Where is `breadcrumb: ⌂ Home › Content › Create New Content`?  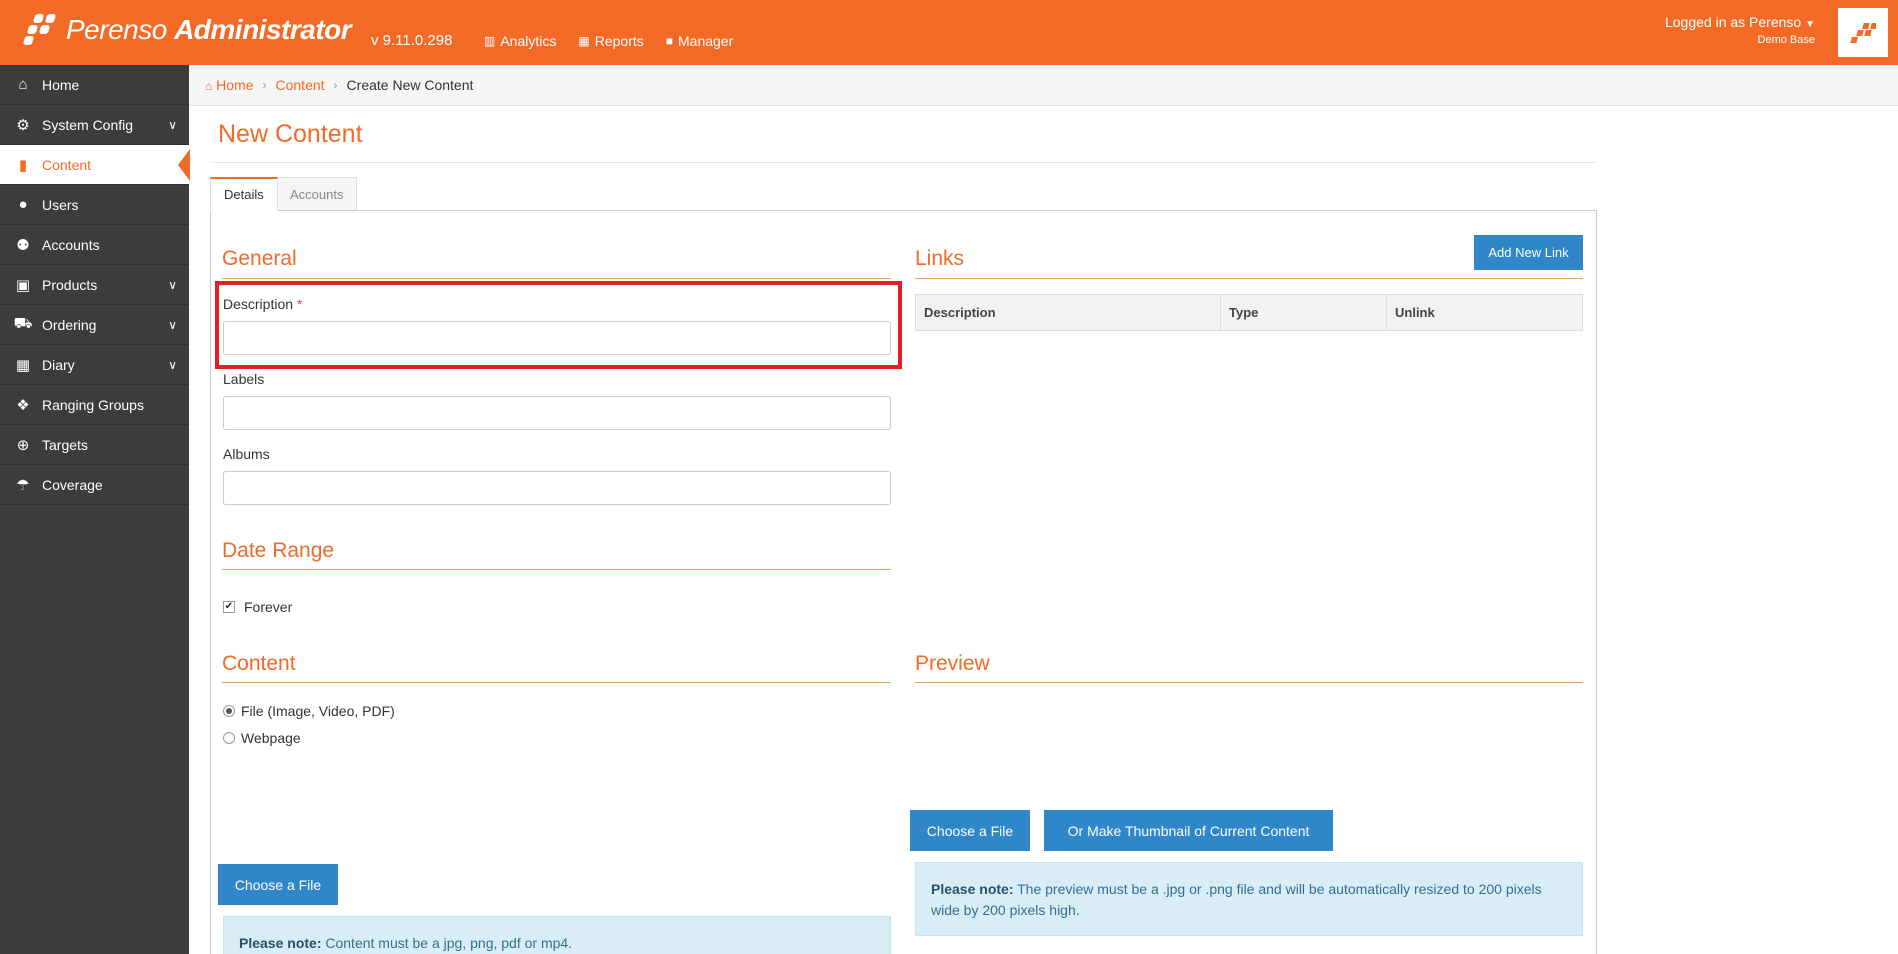
breadcrumb: ⌂ Home › Content › Create New Content is located at coordinates (1043, 85).